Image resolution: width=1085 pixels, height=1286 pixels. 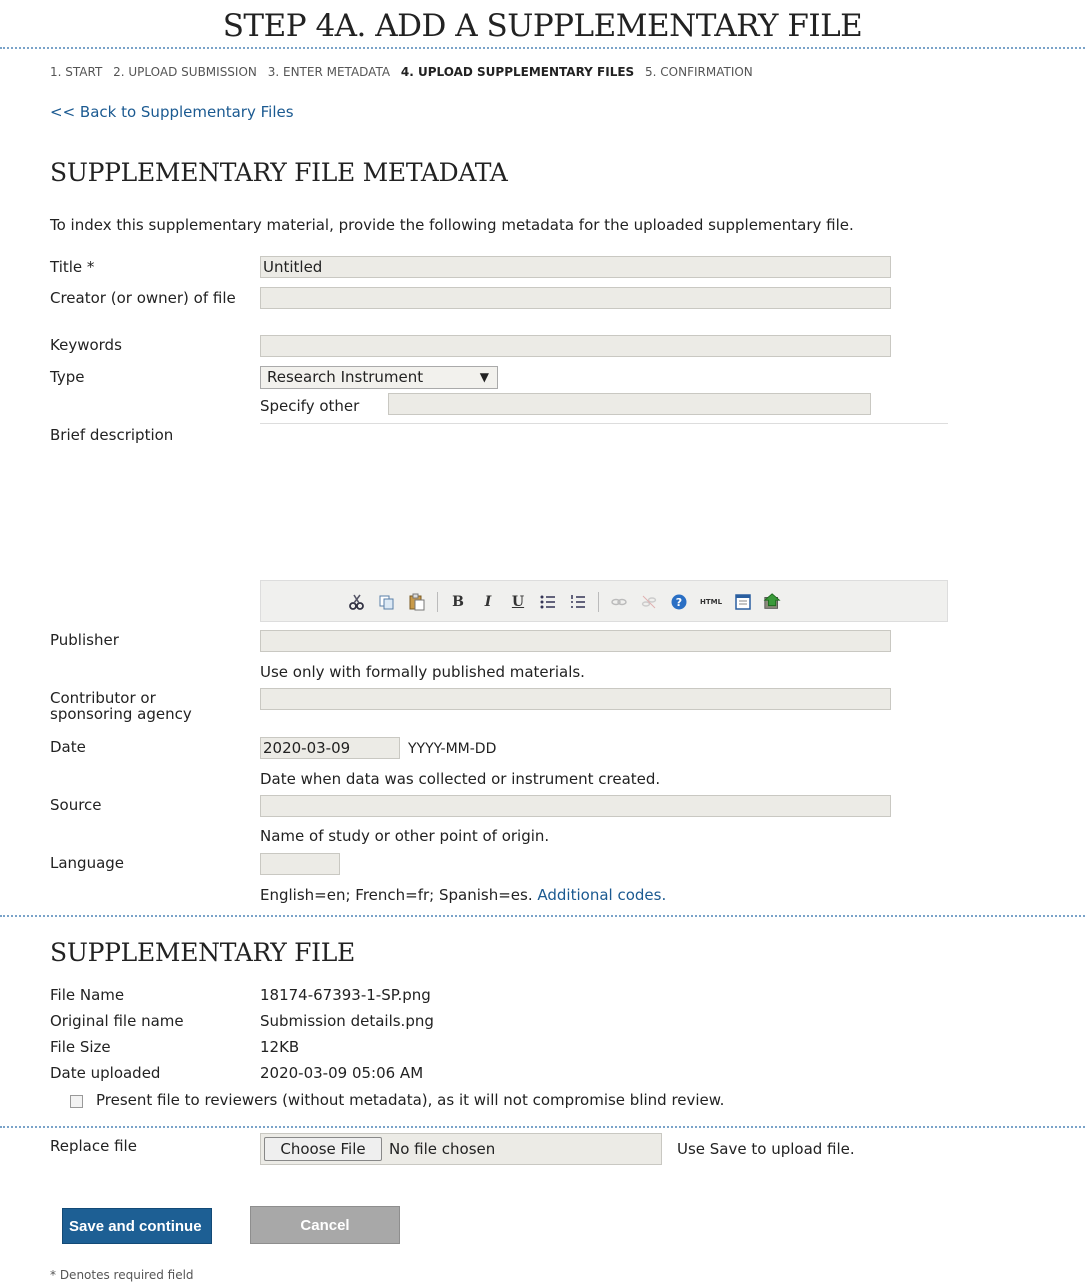 What do you see at coordinates (76, 1101) in the screenshot?
I see `present-to-reviewers-checkbox` at bounding box center [76, 1101].